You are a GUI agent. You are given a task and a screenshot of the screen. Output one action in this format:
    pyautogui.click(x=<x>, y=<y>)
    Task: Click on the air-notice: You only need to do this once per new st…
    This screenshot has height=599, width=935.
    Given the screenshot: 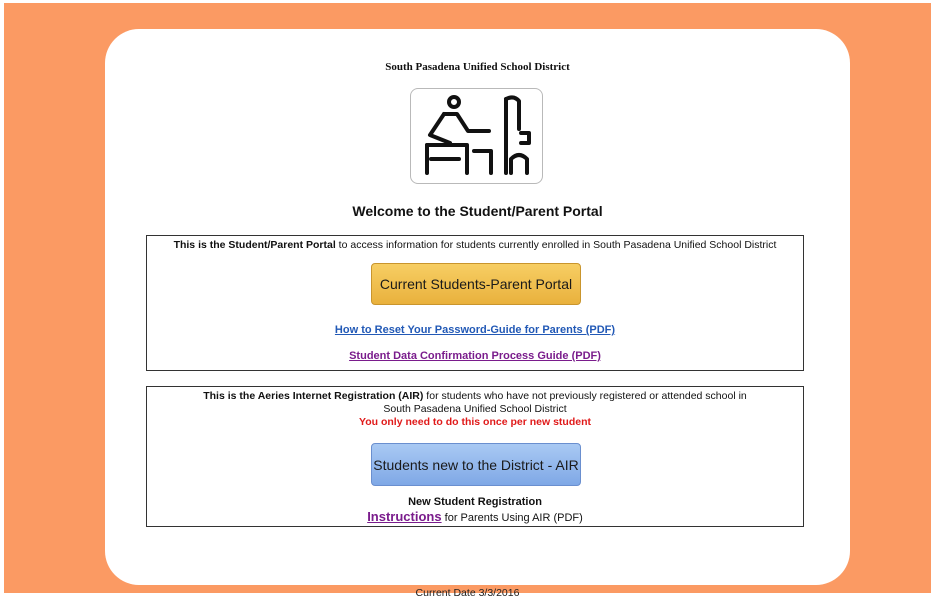 What is the action you would take?
    pyautogui.click(x=475, y=422)
    